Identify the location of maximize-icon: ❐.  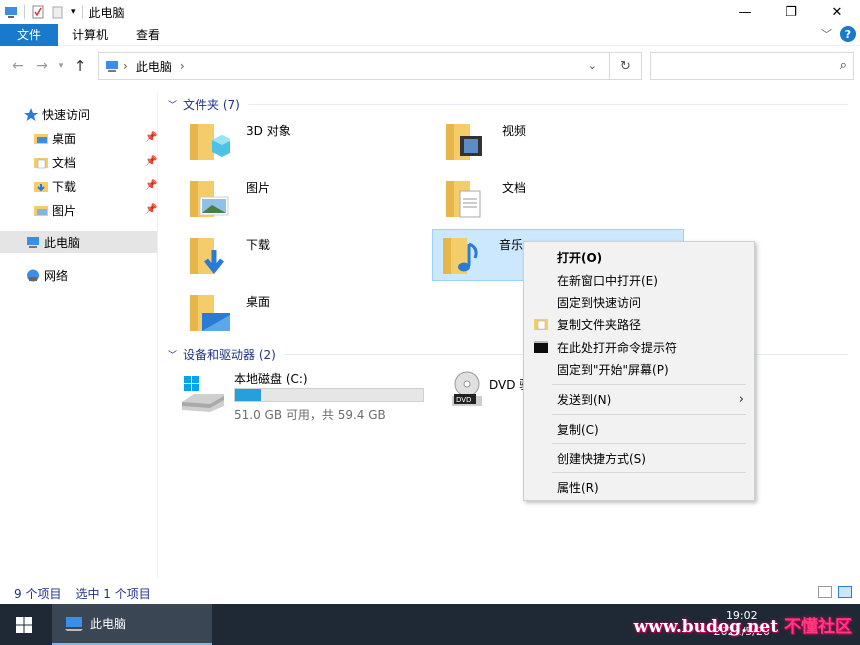
(791, 12).